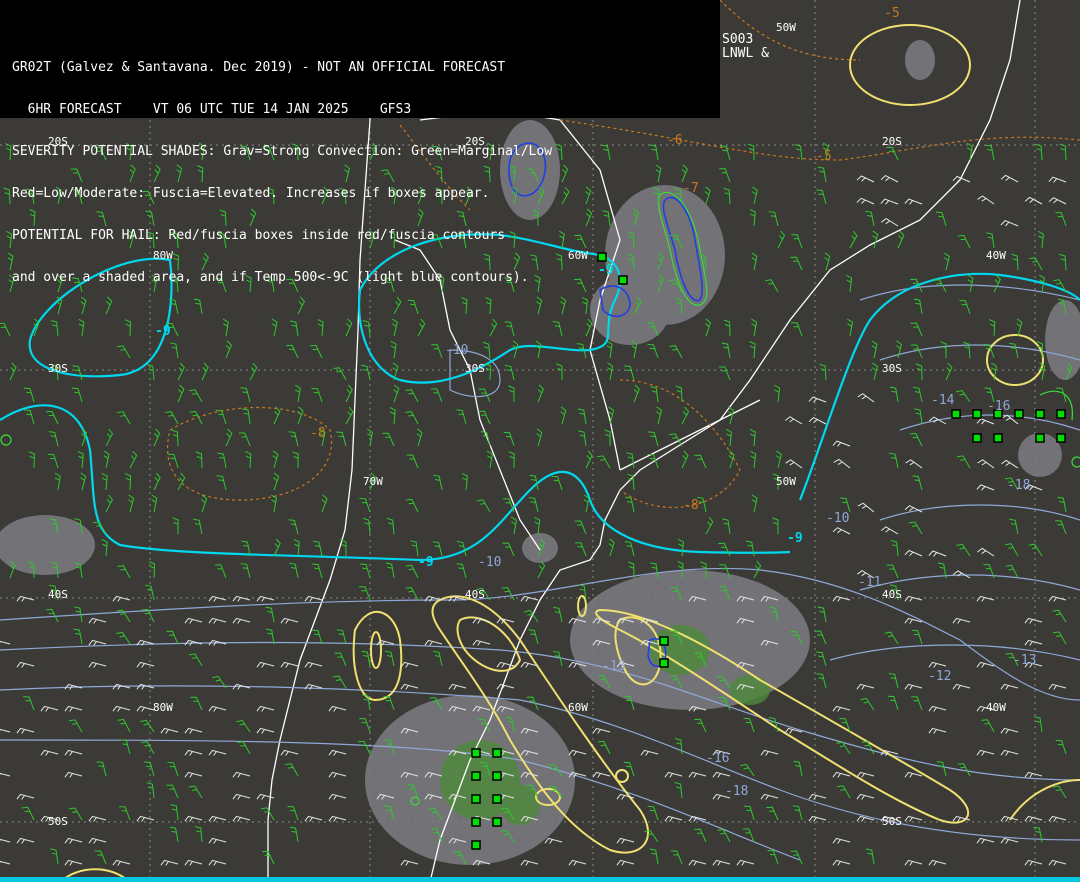 This screenshot has height=882, width=1080. Describe the element at coordinates (892, 141) in the screenshot. I see `lat-label-20s-east: 20S` at that location.